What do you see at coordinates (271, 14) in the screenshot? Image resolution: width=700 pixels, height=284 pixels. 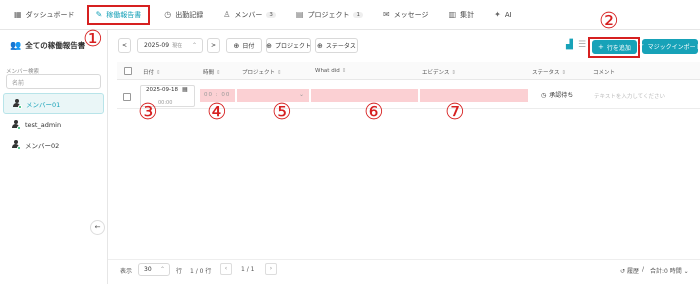 I see `members-count-badge: 3` at bounding box center [271, 14].